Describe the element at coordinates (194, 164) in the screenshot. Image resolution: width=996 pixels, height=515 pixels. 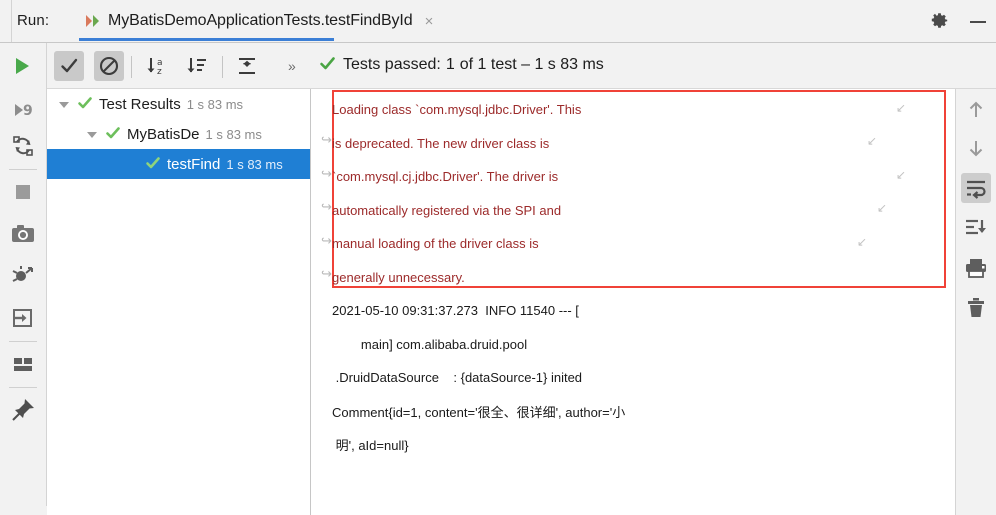
I see `tree-row-label: testFind` at that location.